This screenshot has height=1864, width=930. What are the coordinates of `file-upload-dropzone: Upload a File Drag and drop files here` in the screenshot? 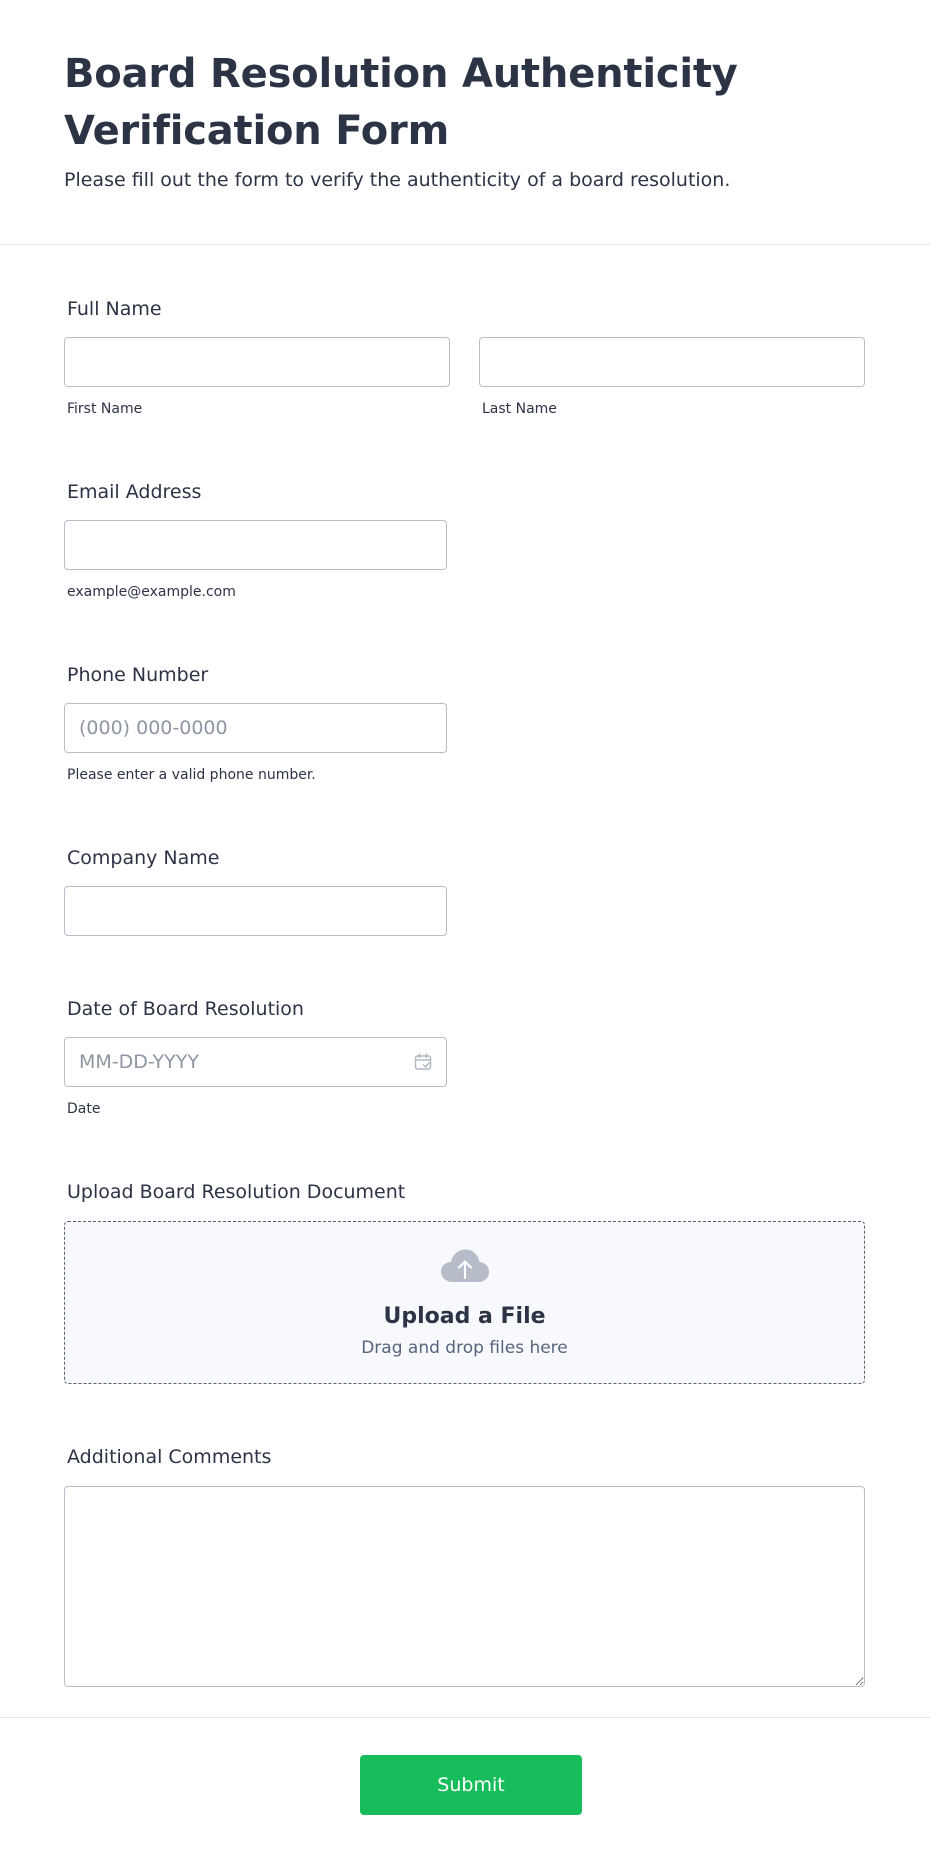 It's located at (464, 1302).